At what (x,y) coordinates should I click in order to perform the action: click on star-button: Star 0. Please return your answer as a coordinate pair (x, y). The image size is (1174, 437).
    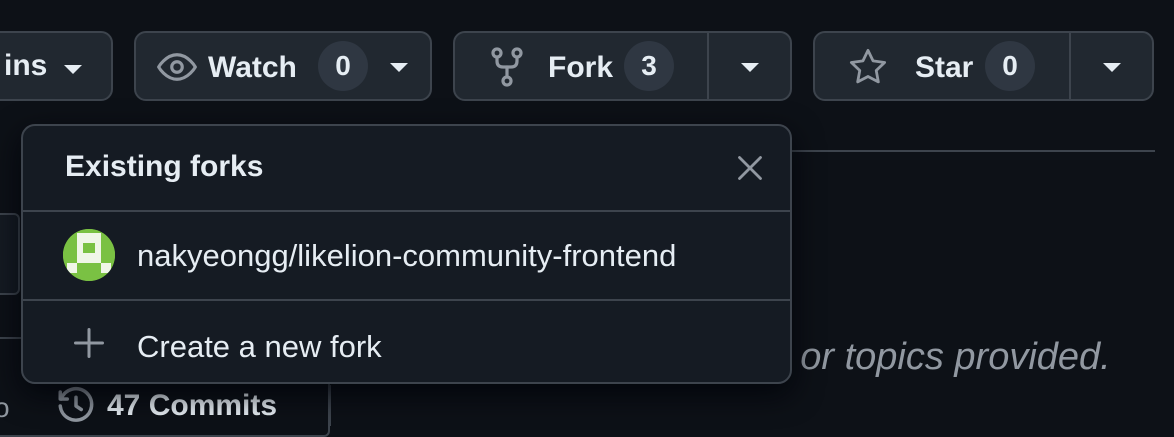
    Looking at the image, I should click on (983, 66).